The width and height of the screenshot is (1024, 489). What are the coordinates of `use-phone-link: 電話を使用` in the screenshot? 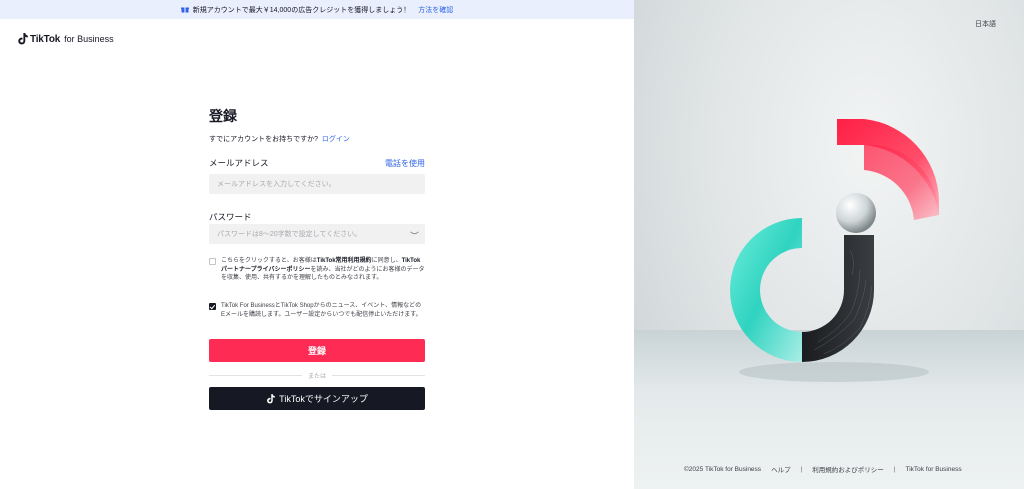 It's located at (405, 163).